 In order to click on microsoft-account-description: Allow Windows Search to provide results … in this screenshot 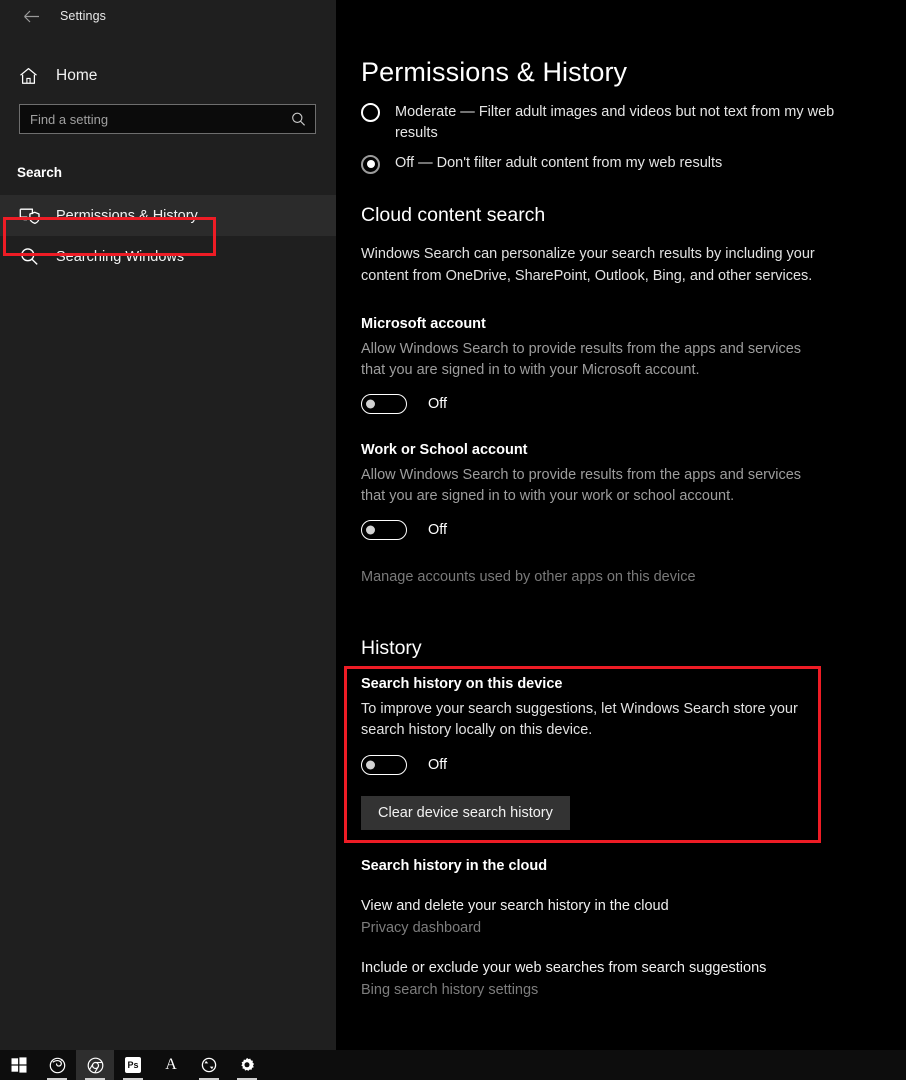, I will do `click(581, 359)`.